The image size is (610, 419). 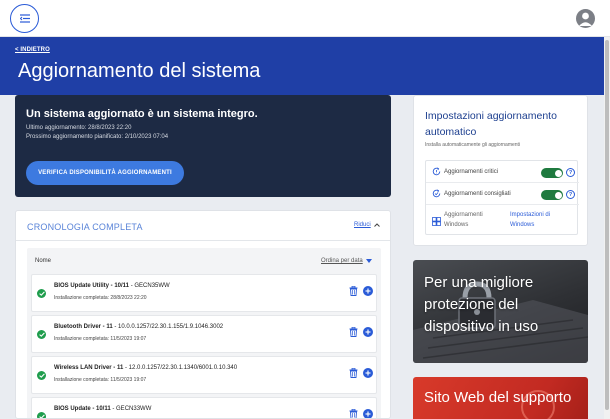 I want to click on collapse-history-link: Riduci, so click(x=367, y=225).